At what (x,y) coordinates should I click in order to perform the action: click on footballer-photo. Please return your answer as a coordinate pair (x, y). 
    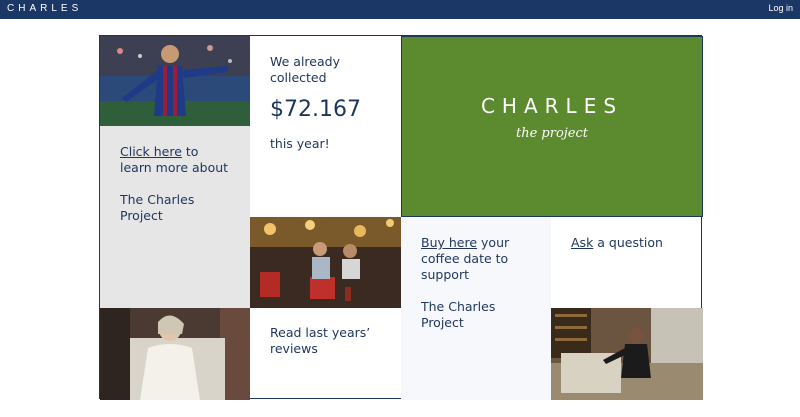
    Looking at the image, I should click on (175, 81).